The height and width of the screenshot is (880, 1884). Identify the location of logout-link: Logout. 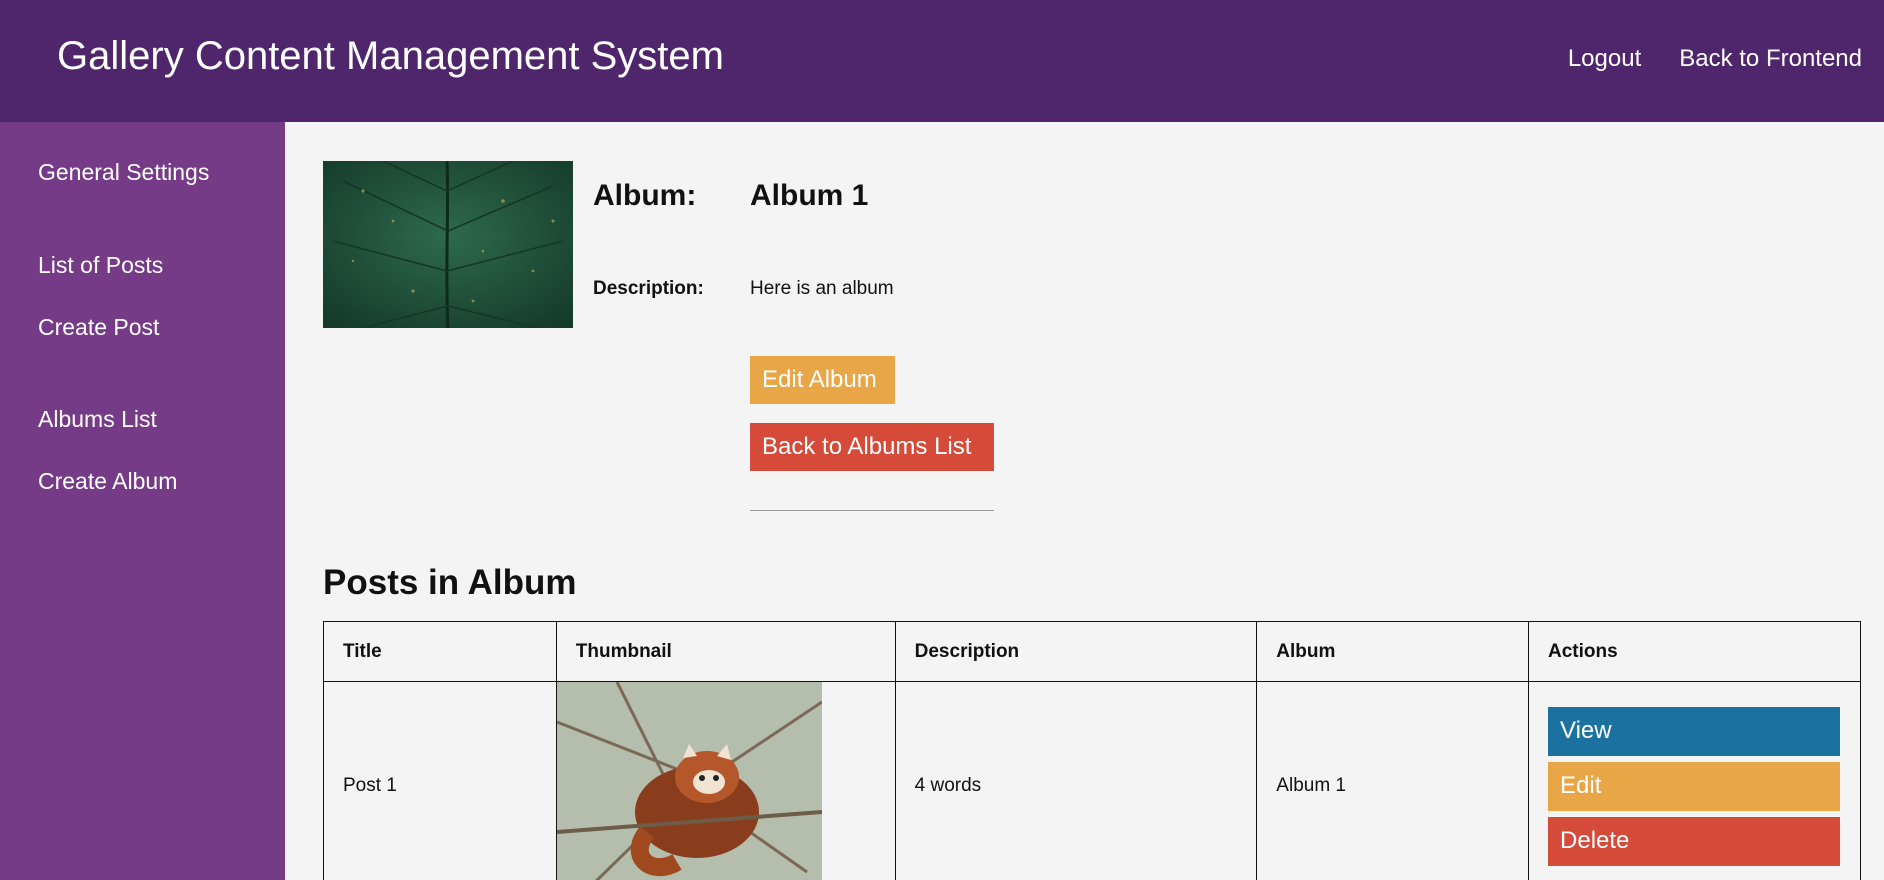
(1604, 59).